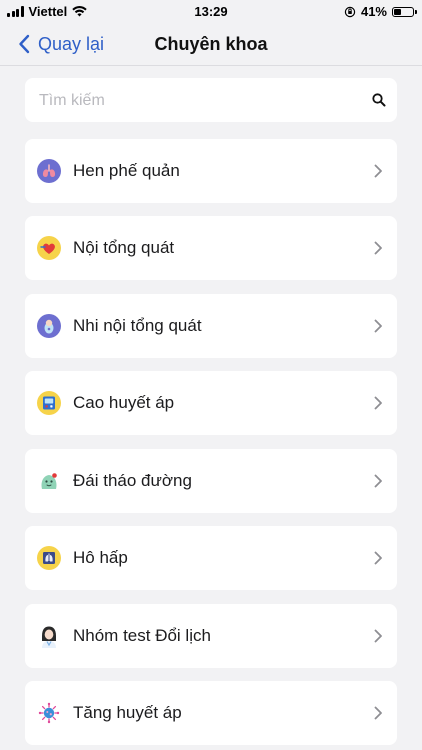  Describe the element at coordinates (142, 635) in the screenshot. I see `item-label: Nhóm test Đổi lịch` at that location.